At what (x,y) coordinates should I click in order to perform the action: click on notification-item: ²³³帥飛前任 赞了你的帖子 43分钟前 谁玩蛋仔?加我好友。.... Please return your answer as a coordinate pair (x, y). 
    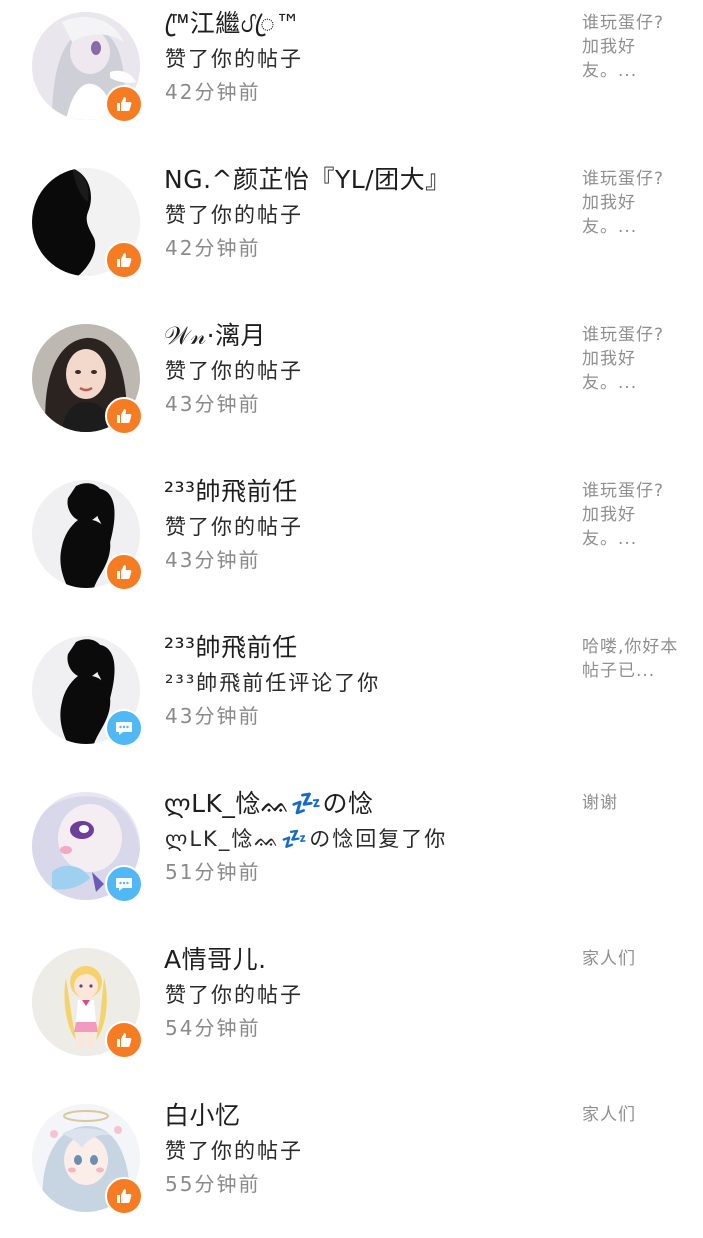
    Looking at the image, I should click on (351, 536).